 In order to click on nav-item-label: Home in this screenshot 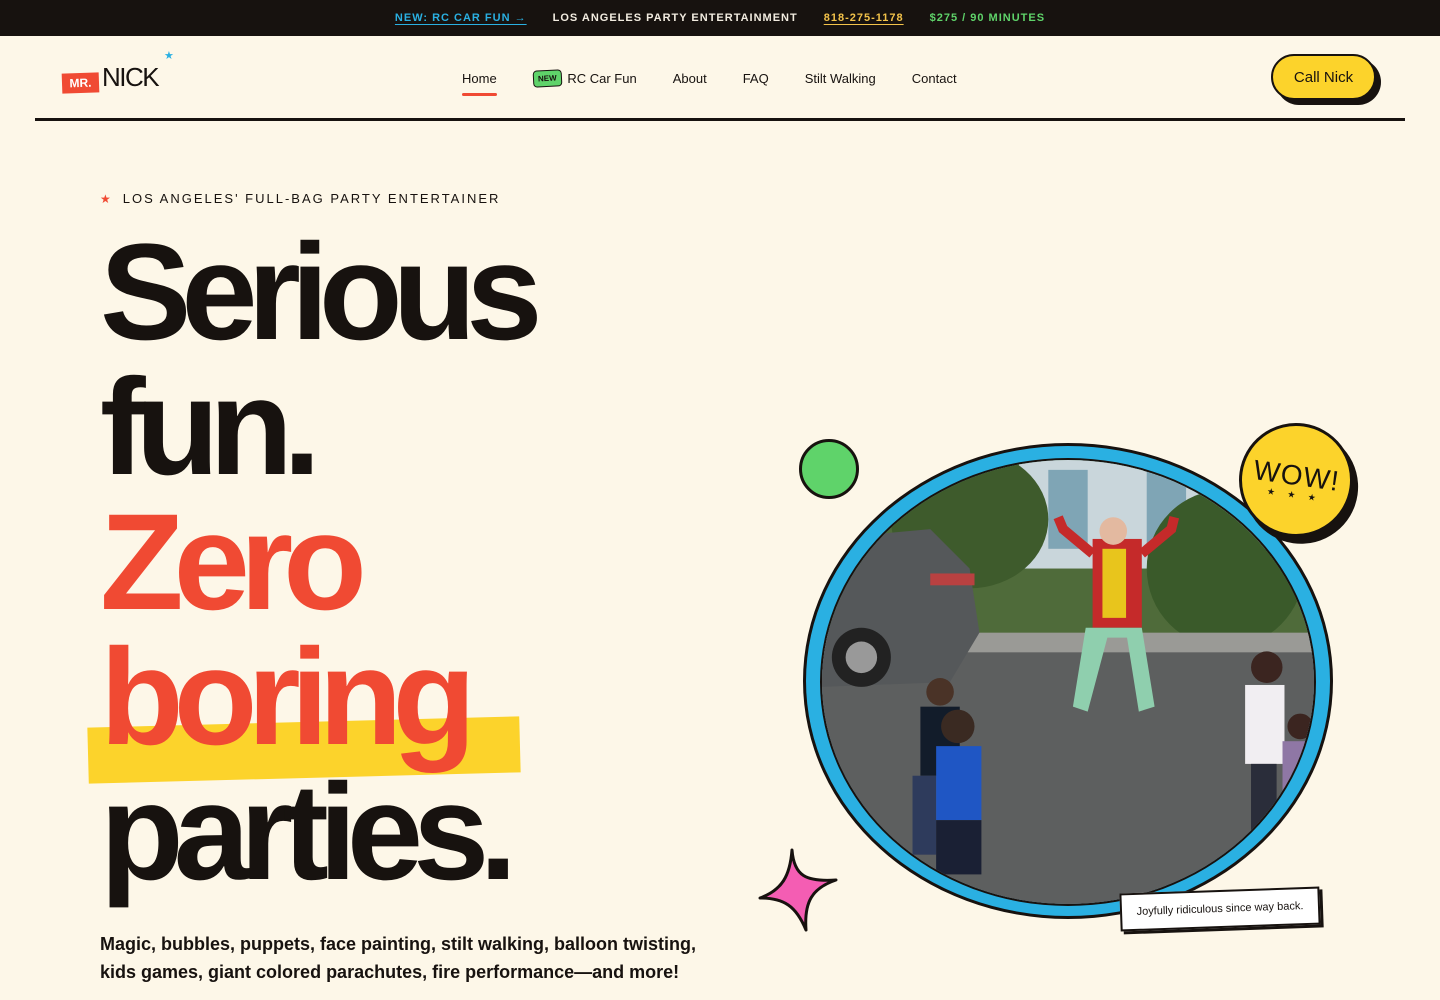, I will do `click(479, 78)`.